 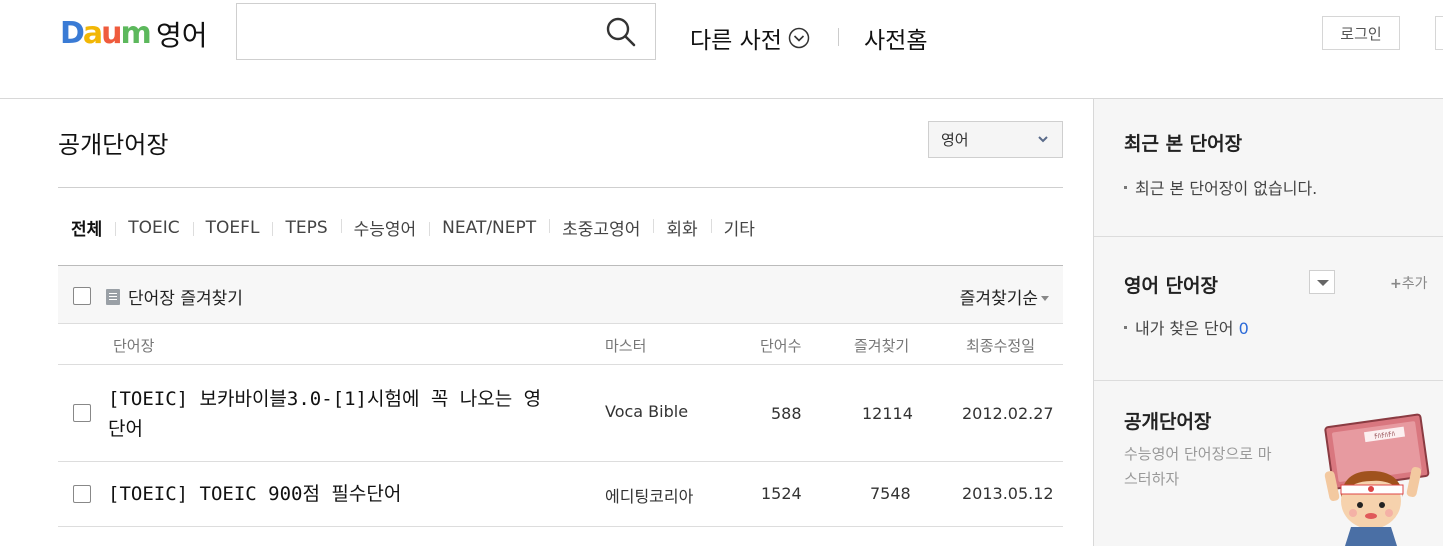 What do you see at coordinates (153, 228) in the screenshot?
I see `tab-toeic: TOEIC` at bounding box center [153, 228].